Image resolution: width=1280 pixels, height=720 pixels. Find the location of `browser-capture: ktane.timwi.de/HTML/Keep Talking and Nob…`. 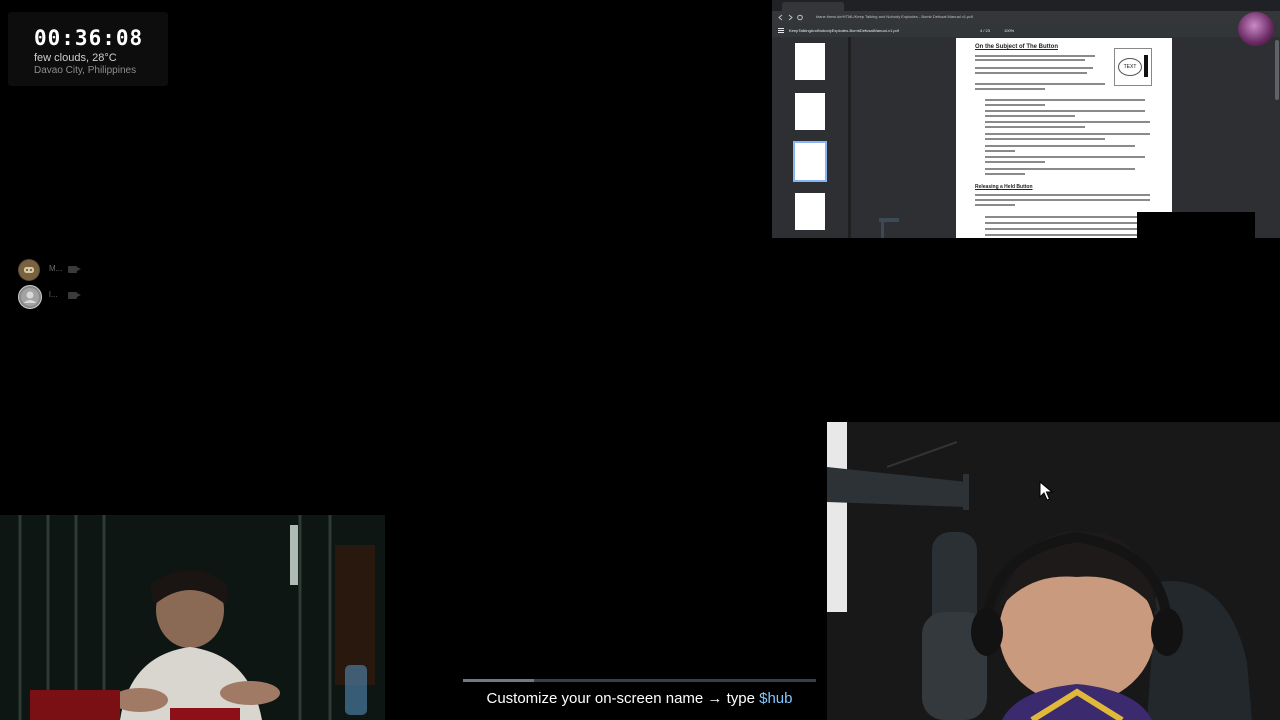

browser-capture: ktane.timwi.de/HTML/Keep Talking and Nob… is located at coordinates (1026, 119).